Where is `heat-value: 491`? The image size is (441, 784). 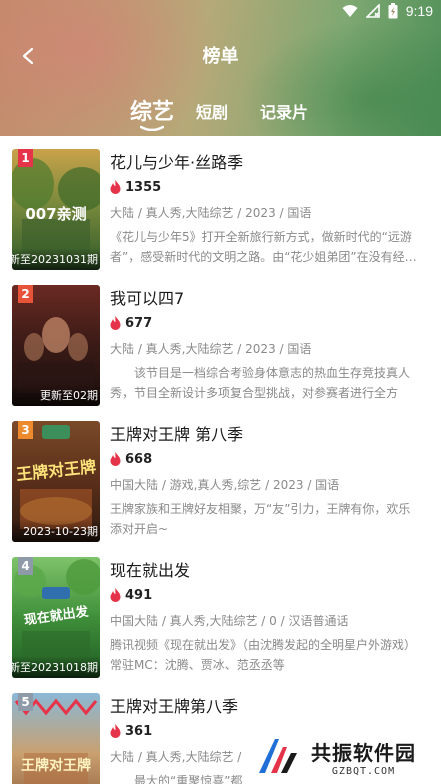
heat-value: 491 is located at coordinates (139, 595).